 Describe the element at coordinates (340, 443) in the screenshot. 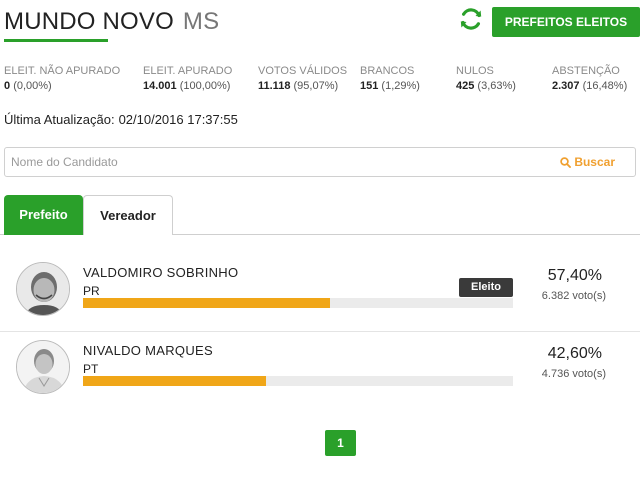

I see `pagination-page-1: 1` at that location.